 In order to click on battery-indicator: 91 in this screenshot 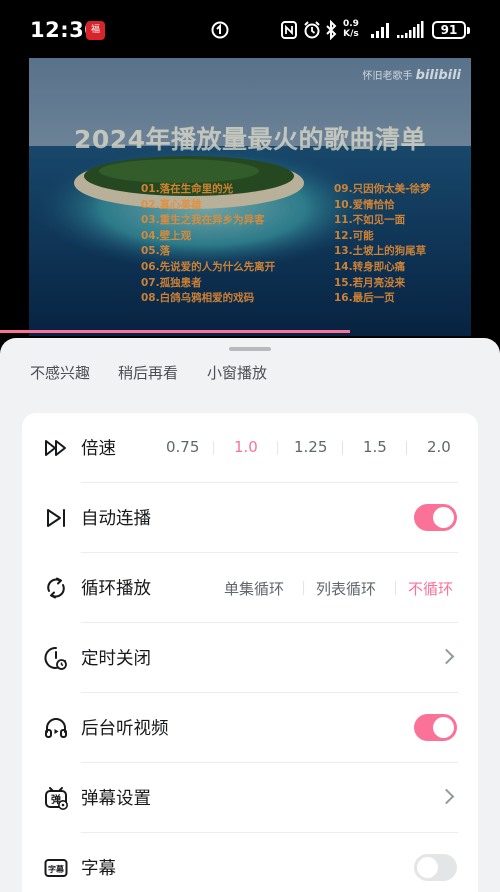, I will do `click(449, 30)`.